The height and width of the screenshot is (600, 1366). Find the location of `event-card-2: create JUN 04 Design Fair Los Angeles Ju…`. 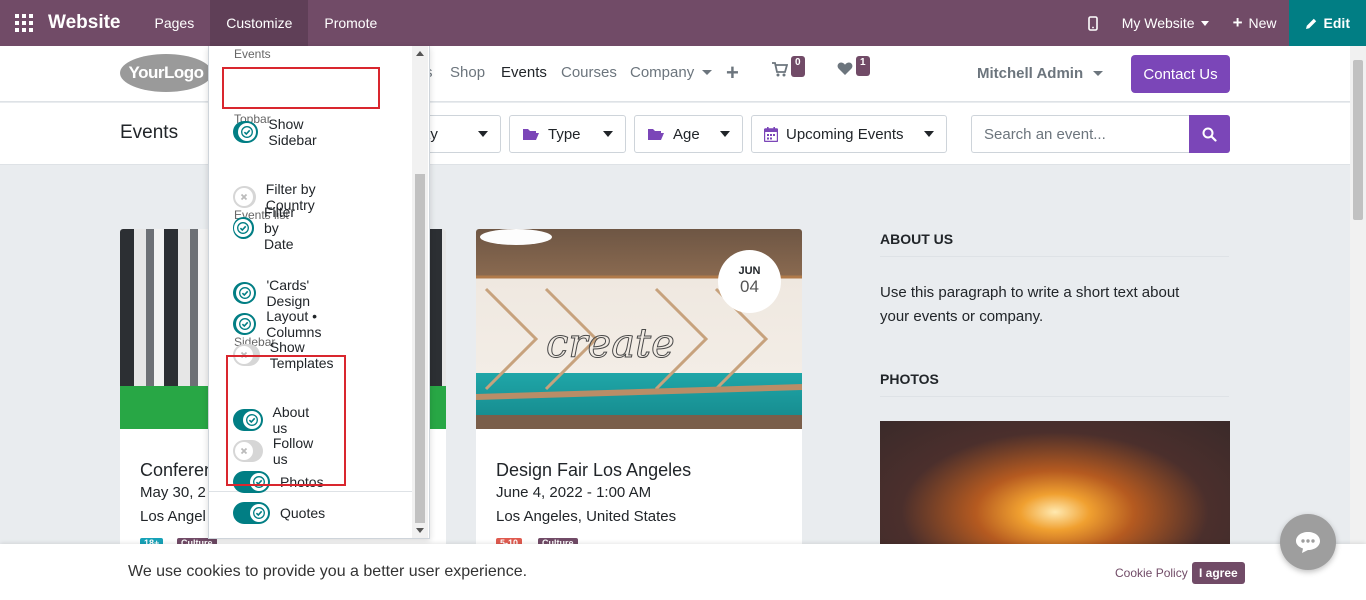

event-card-2: create JUN 04 Design Fair Los Angeles Ju… is located at coordinates (639, 394).